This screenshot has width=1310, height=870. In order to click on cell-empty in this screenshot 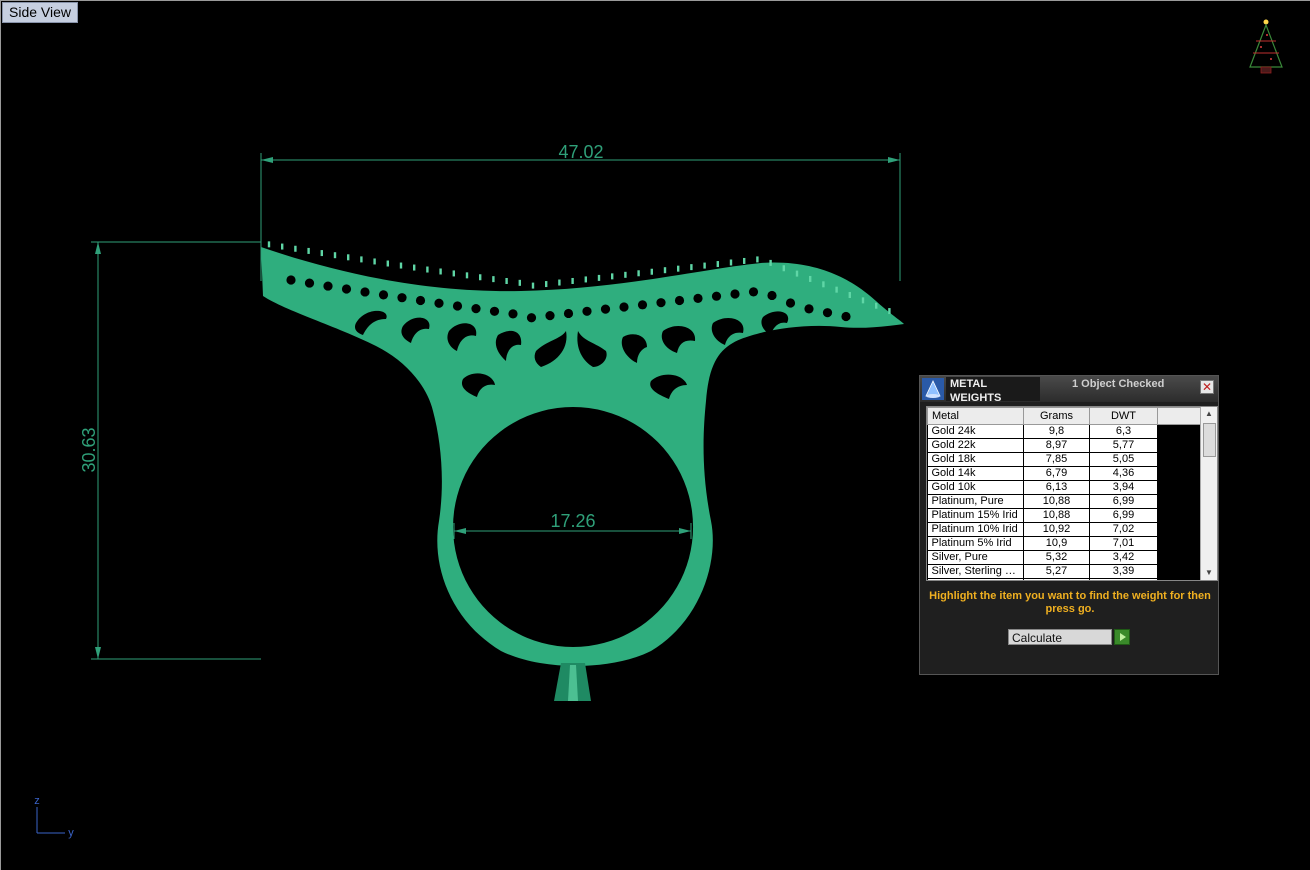, I will do `click(1179, 579)`.